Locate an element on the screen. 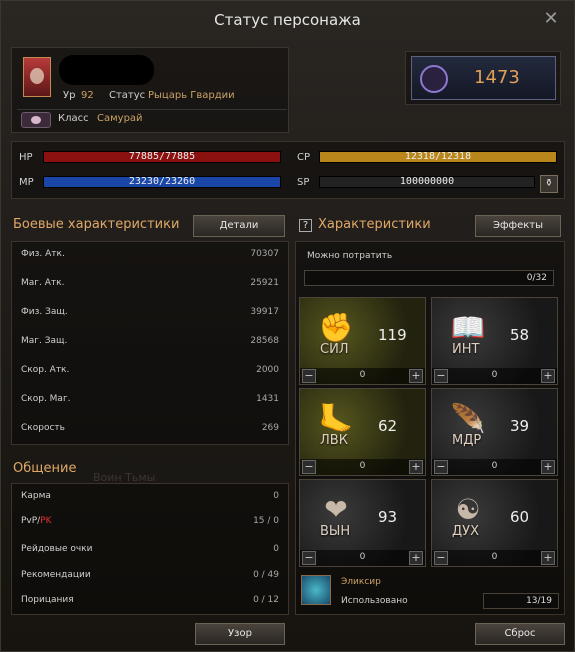 The height and width of the screenshot is (652, 575). pvp-label: PvP/PK is located at coordinates (36, 521).